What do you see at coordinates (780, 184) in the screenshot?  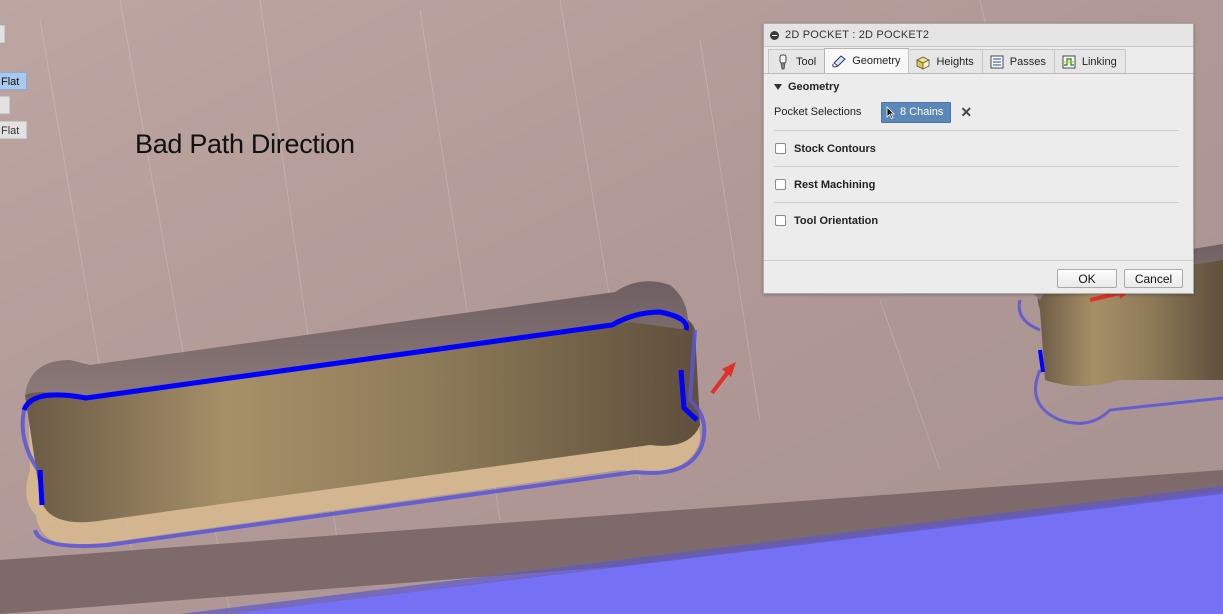 I see `rest-machining-checkbox` at bounding box center [780, 184].